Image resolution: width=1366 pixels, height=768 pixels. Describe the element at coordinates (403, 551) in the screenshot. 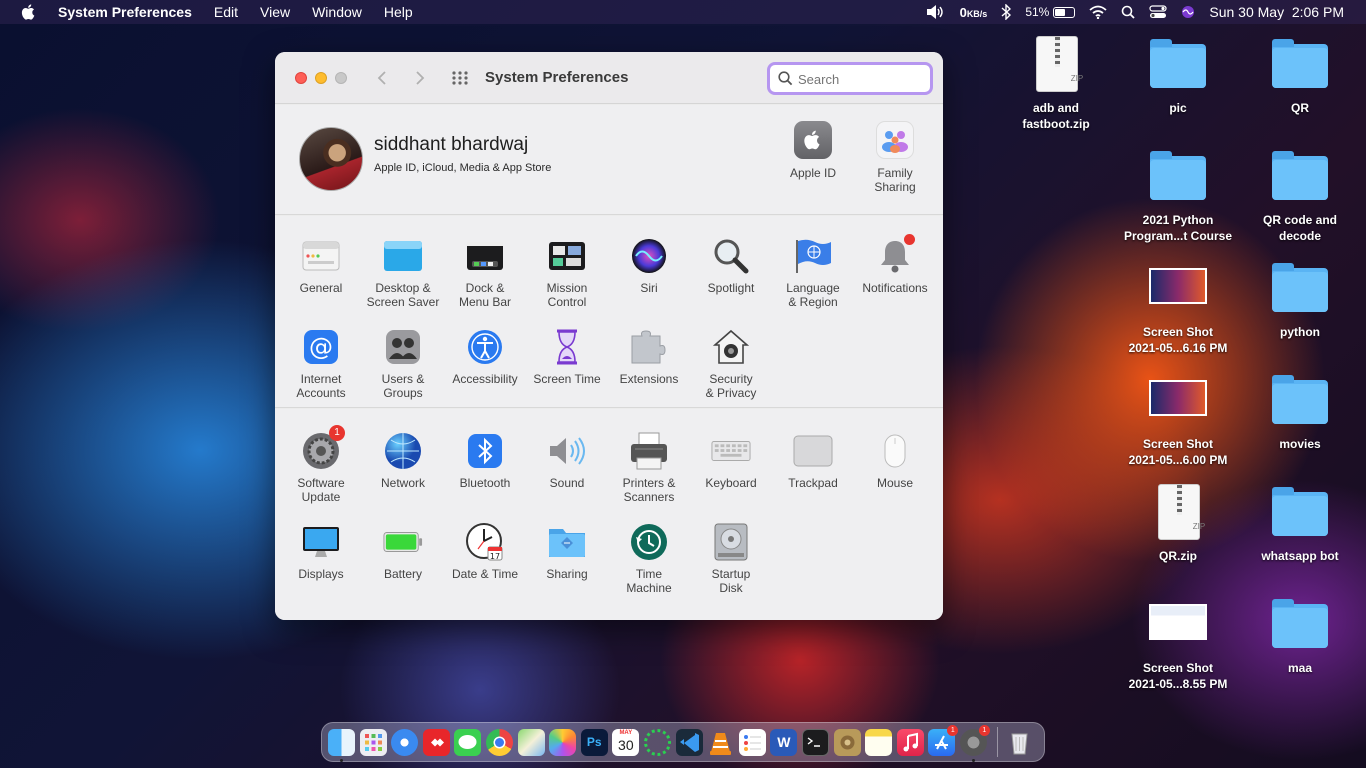

I see `pane-battery: Battery` at that location.